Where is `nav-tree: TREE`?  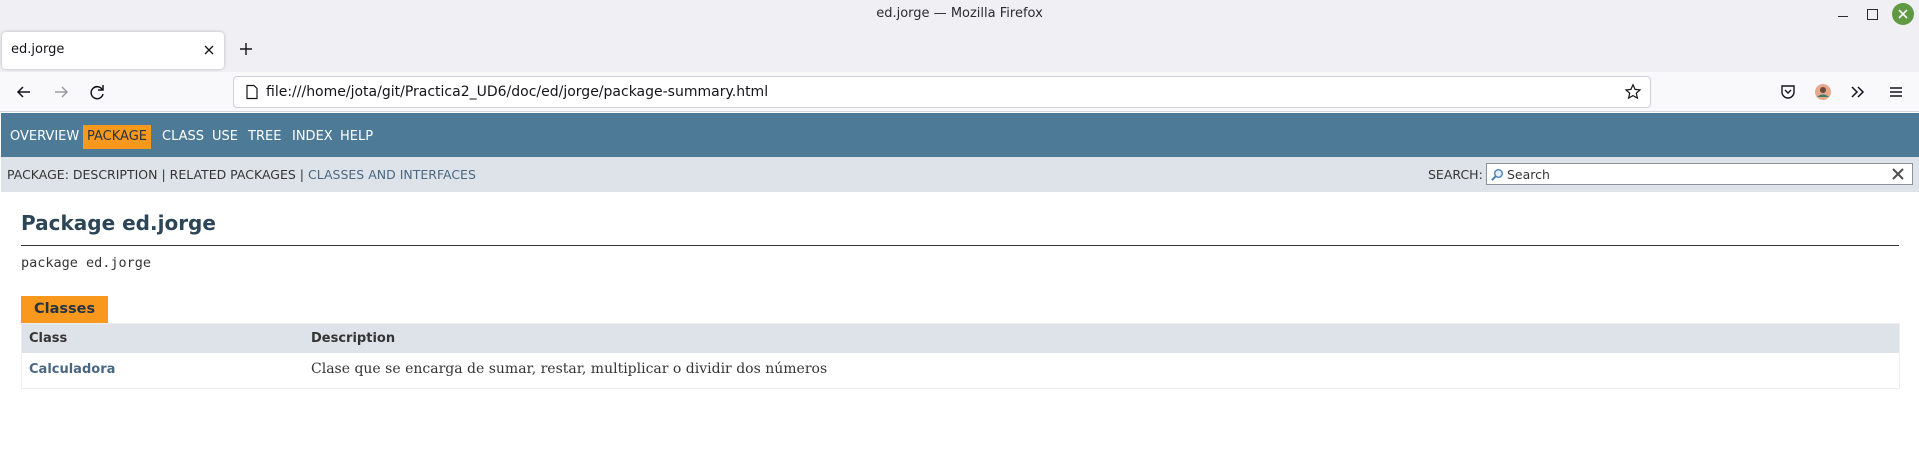
nav-tree: TREE is located at coordinates (264, 137).